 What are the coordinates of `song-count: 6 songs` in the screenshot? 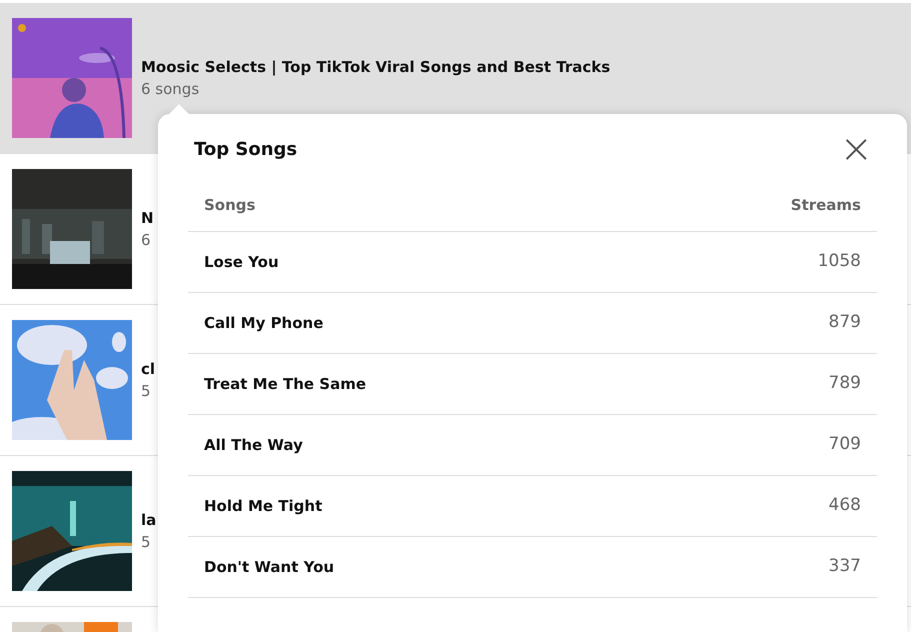 It's located at (170, 89).